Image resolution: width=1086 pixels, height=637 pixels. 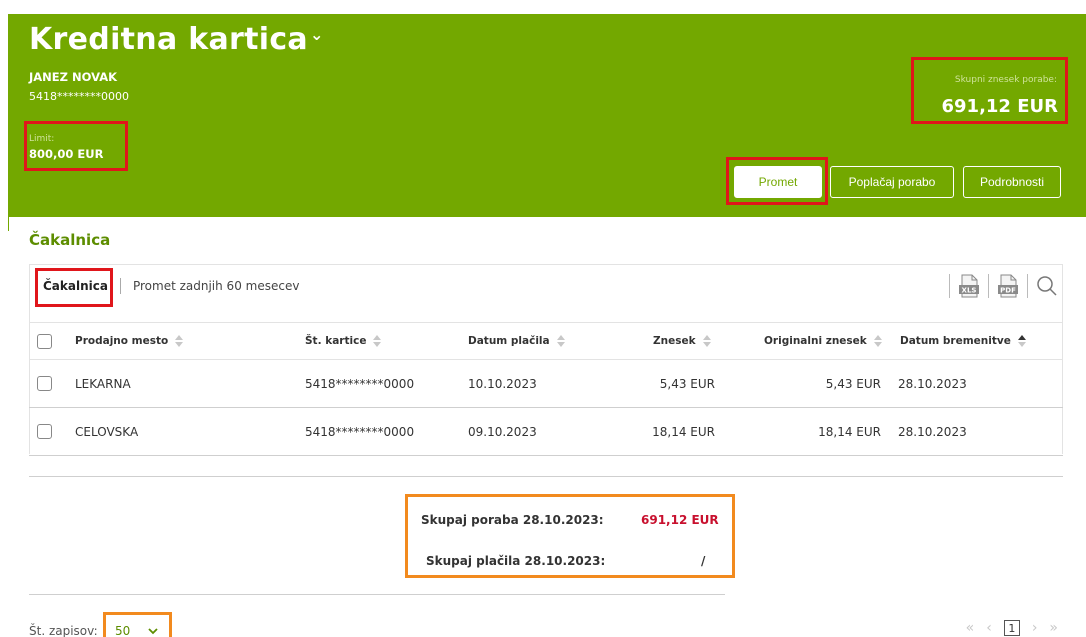 What do you see at coordinates (777, 181) in the screenshot?
I see `highlight-promet` at bounding box center [777, 181].